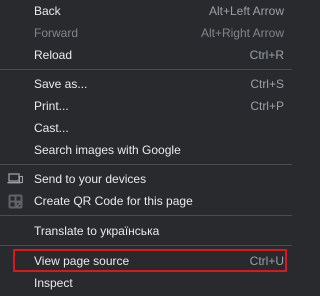 The width and height of the screenshot is (320, 296). I want to click on menu-item-label: Inspect, so click(53, 283).